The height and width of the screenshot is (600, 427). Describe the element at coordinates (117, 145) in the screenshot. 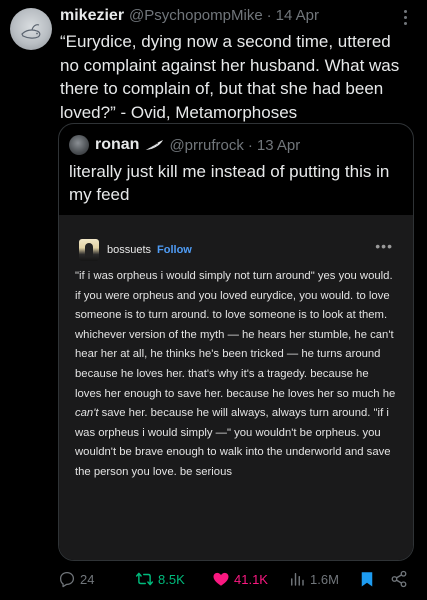

I see `quote-author-name: ronan` at that location.